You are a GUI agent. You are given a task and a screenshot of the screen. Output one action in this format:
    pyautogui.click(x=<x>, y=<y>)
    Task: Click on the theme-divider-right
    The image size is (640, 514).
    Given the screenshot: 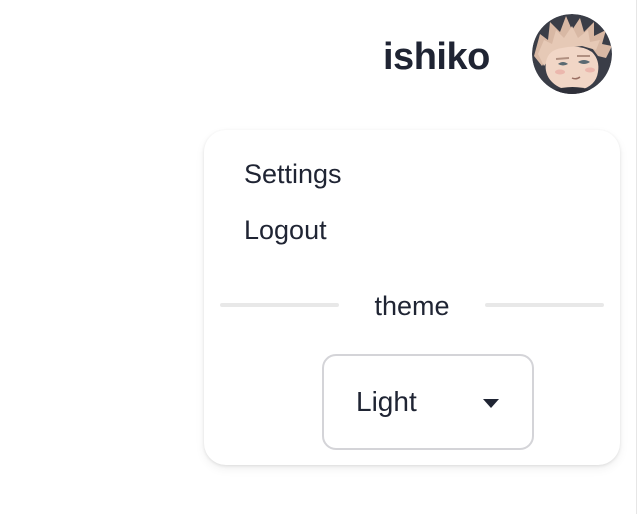 What is the action you would take?
    pyautogui.click(x=544, y=305)
    